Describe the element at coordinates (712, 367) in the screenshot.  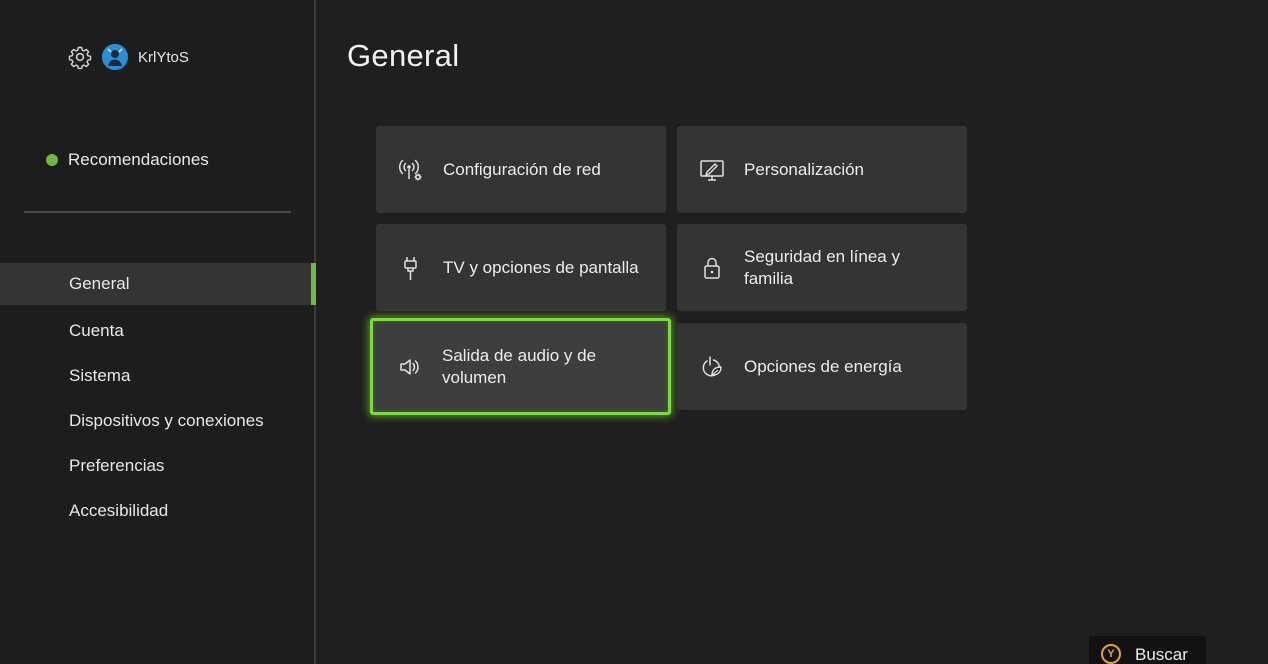
I see `power-leaf-icon` at that location.